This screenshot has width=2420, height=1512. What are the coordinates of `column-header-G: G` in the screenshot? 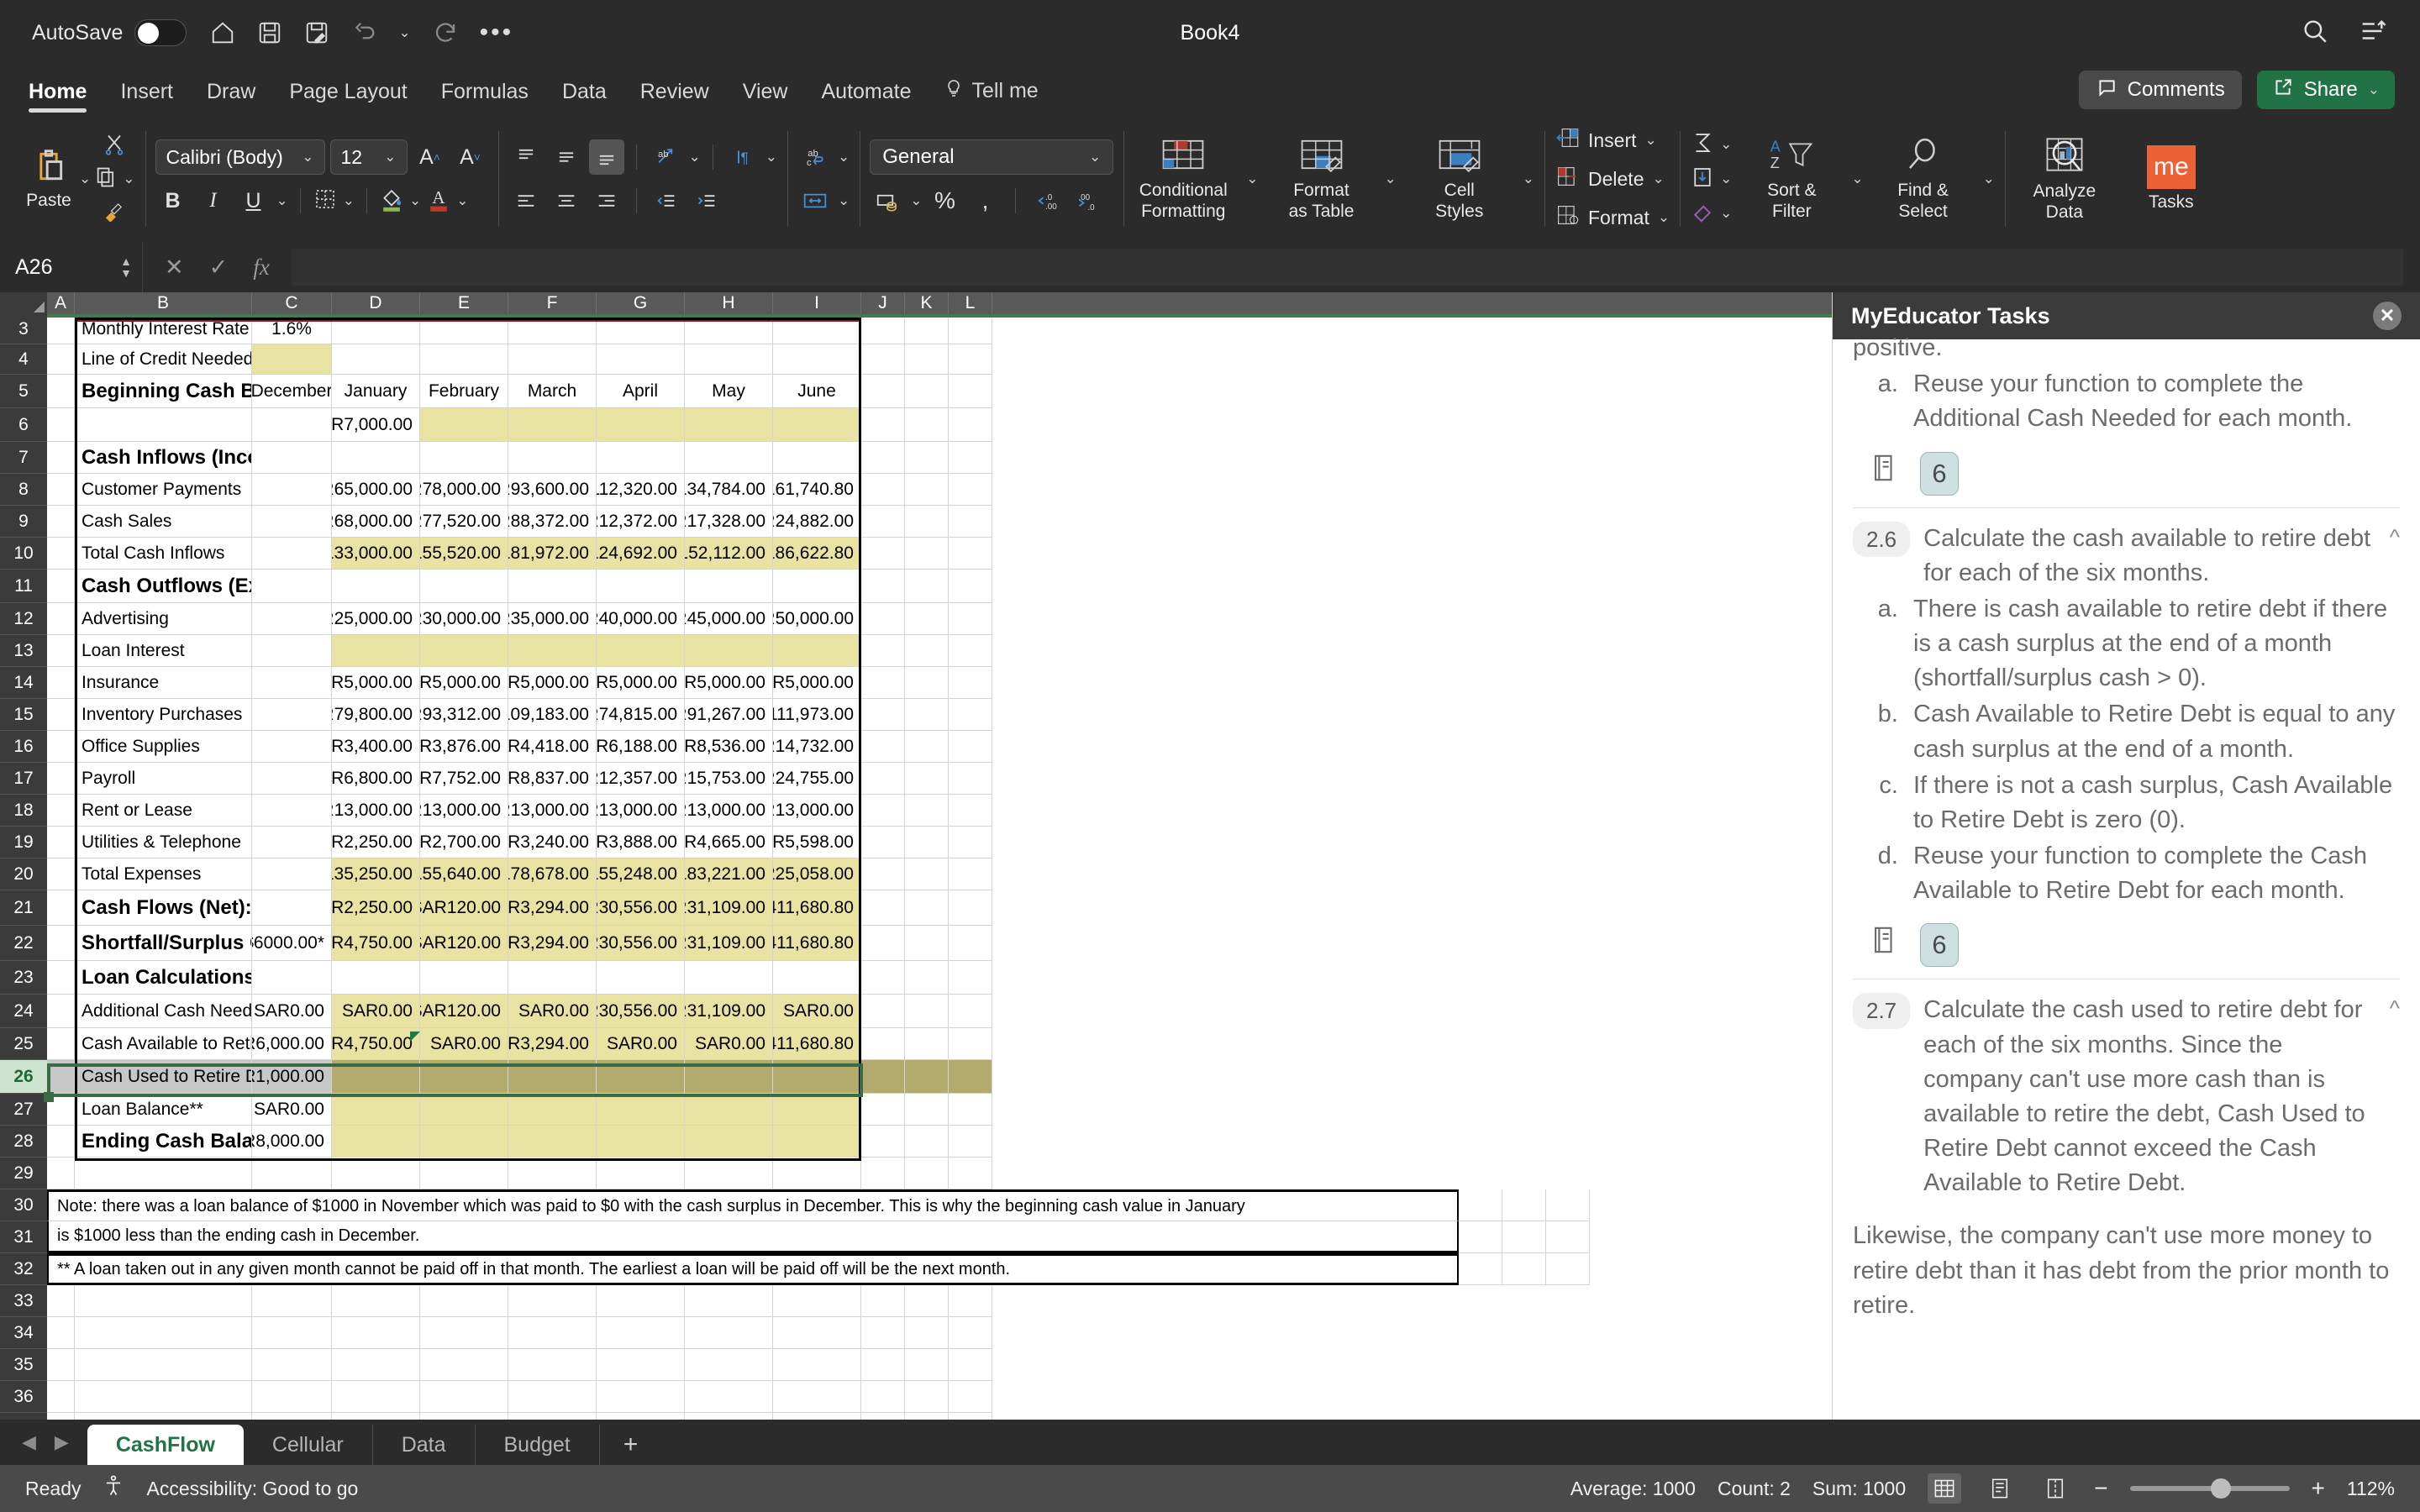 It's located at (641, 303).